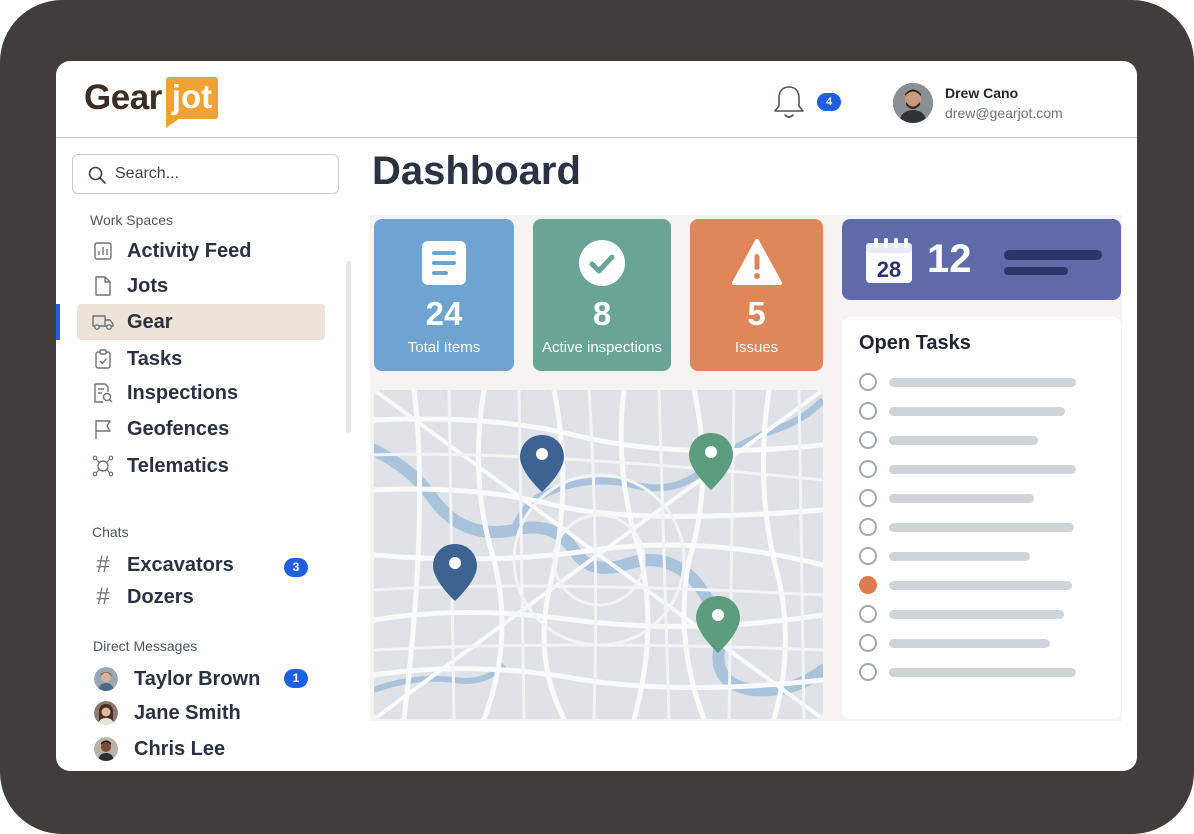 This screenshot has width=1194, height=834. I want to click on stat-card-total-items: 24 Total Items, so click(444, 295).